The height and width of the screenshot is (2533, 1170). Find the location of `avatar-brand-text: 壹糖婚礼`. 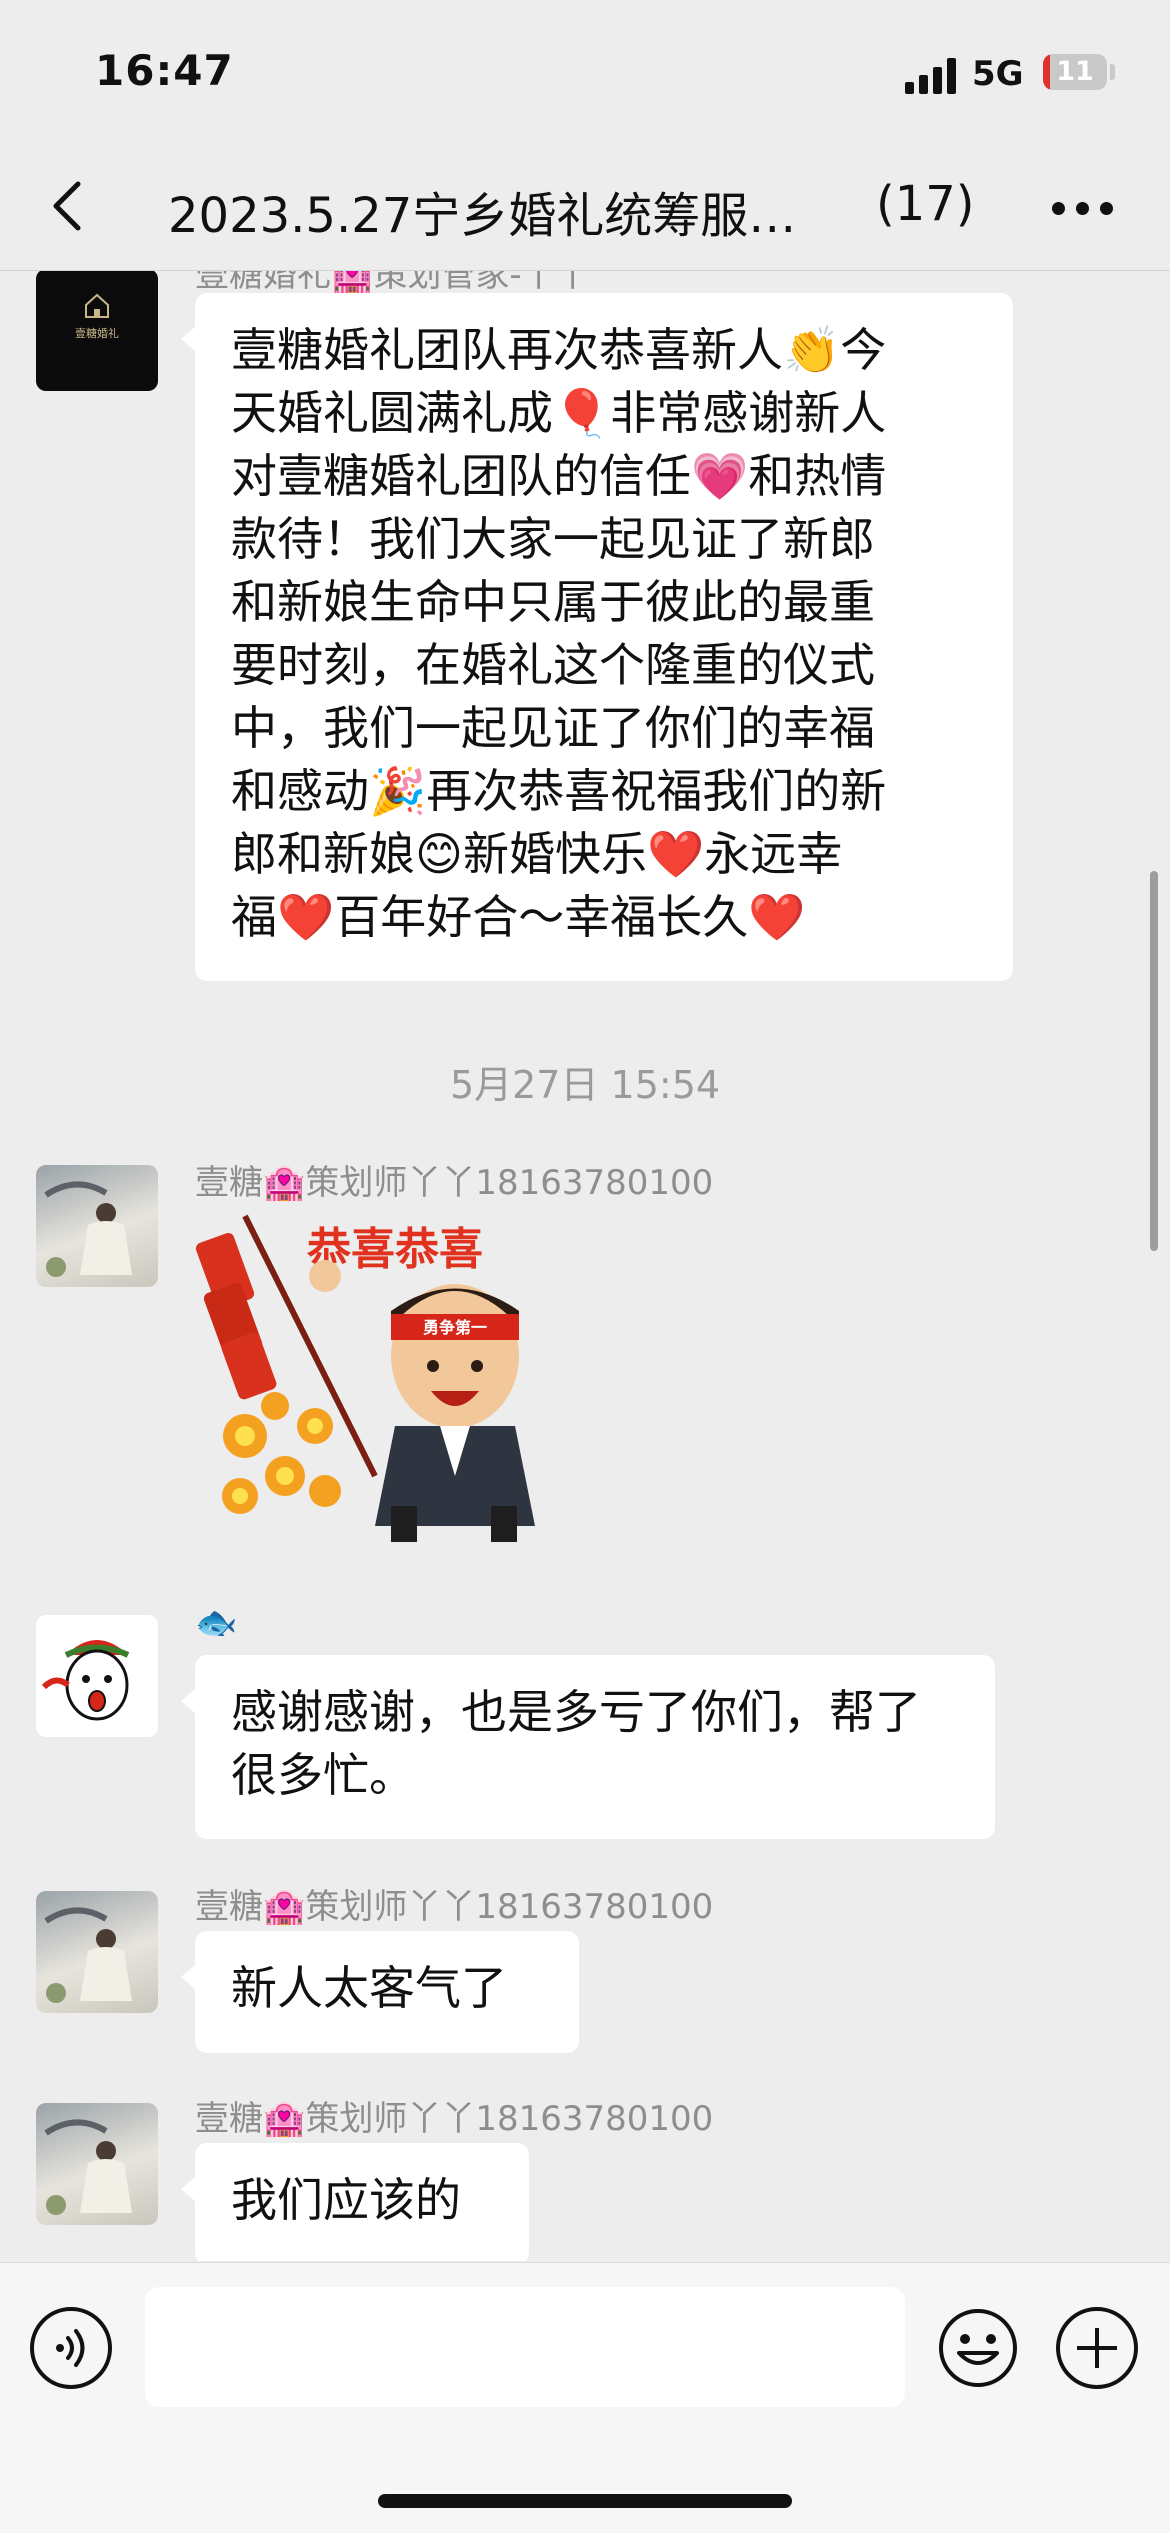

avatar-brand-text: 壹糖婚礼 is located at coordinates (97, 333).